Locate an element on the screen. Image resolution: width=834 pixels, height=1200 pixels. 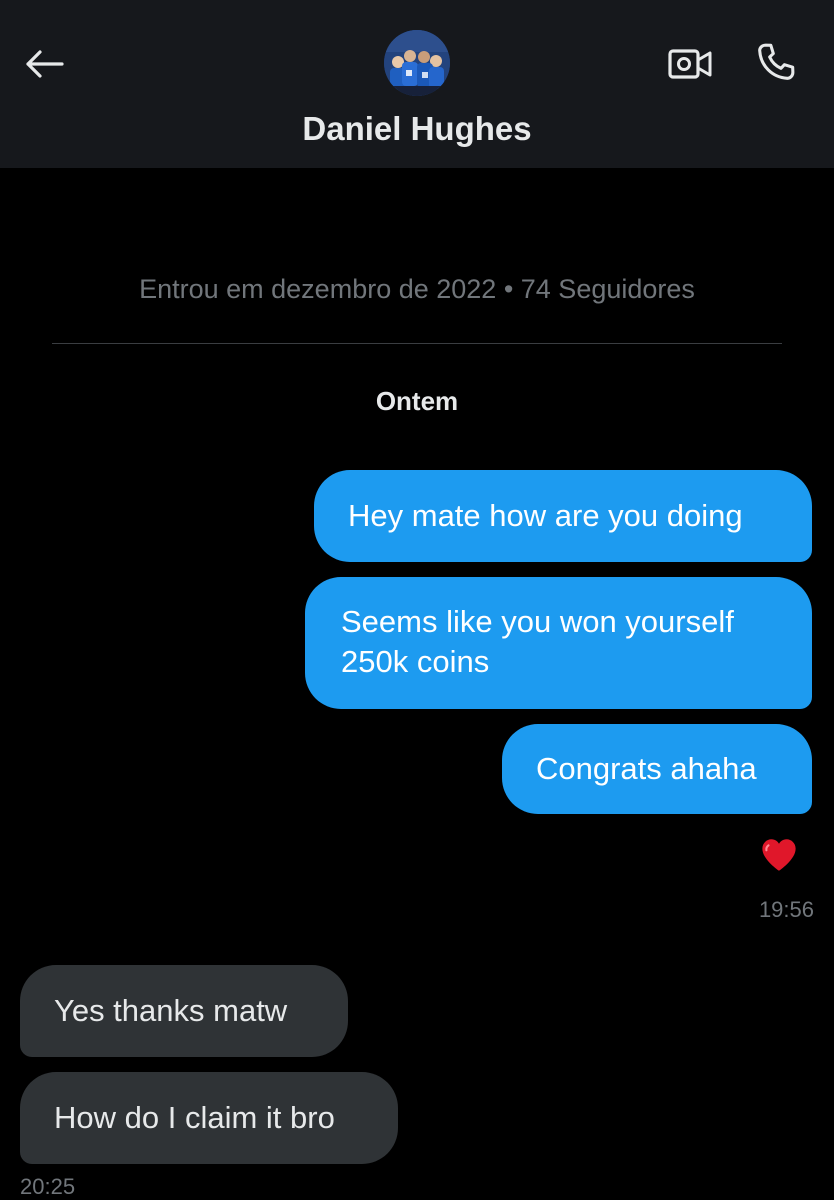
back-button is located at coordinates (44, 64).